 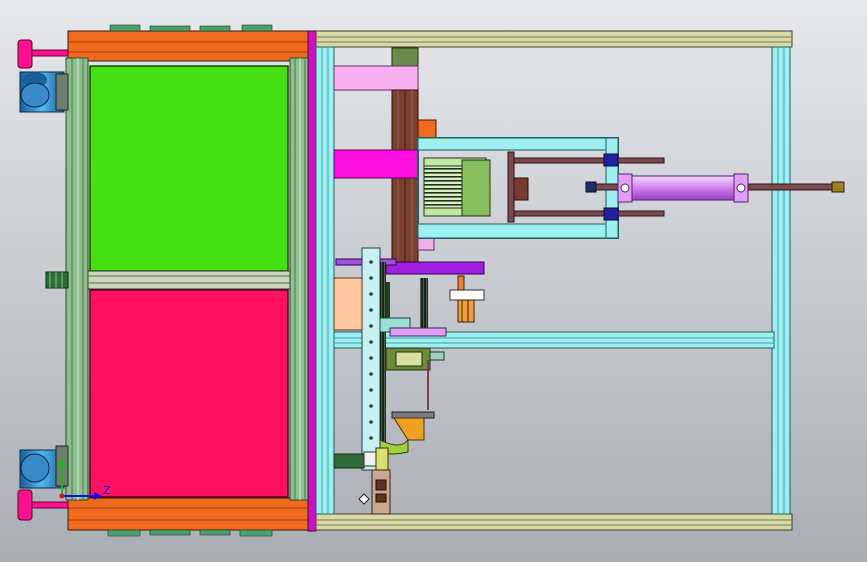 What do you see at coordinates (312, 281) in the screenshot?
I see `magenta-divider-post` at bounding box center [312, 281].